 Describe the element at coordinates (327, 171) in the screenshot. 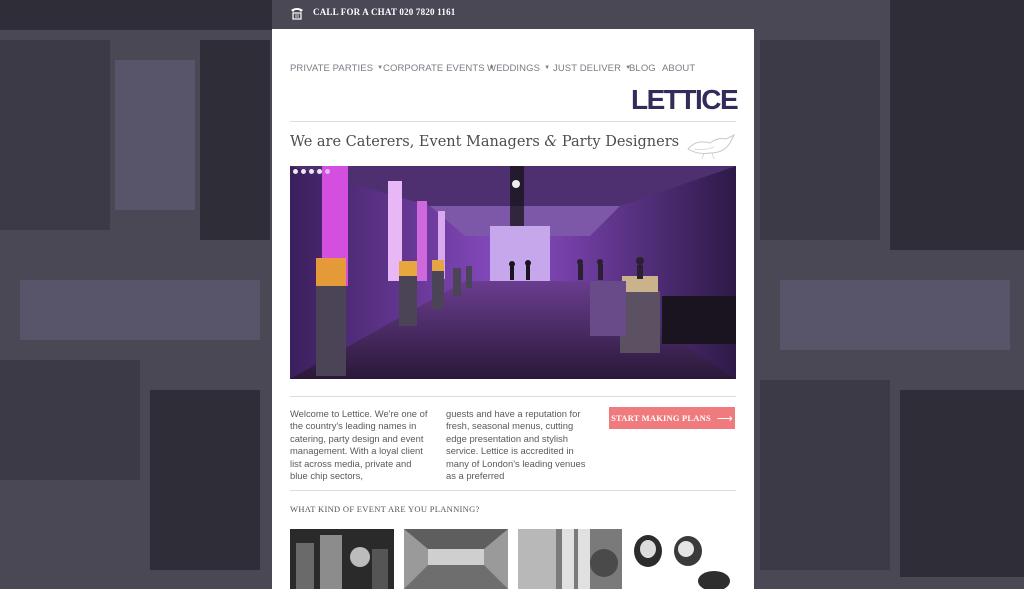

I see `slider-dot-active` at that location.